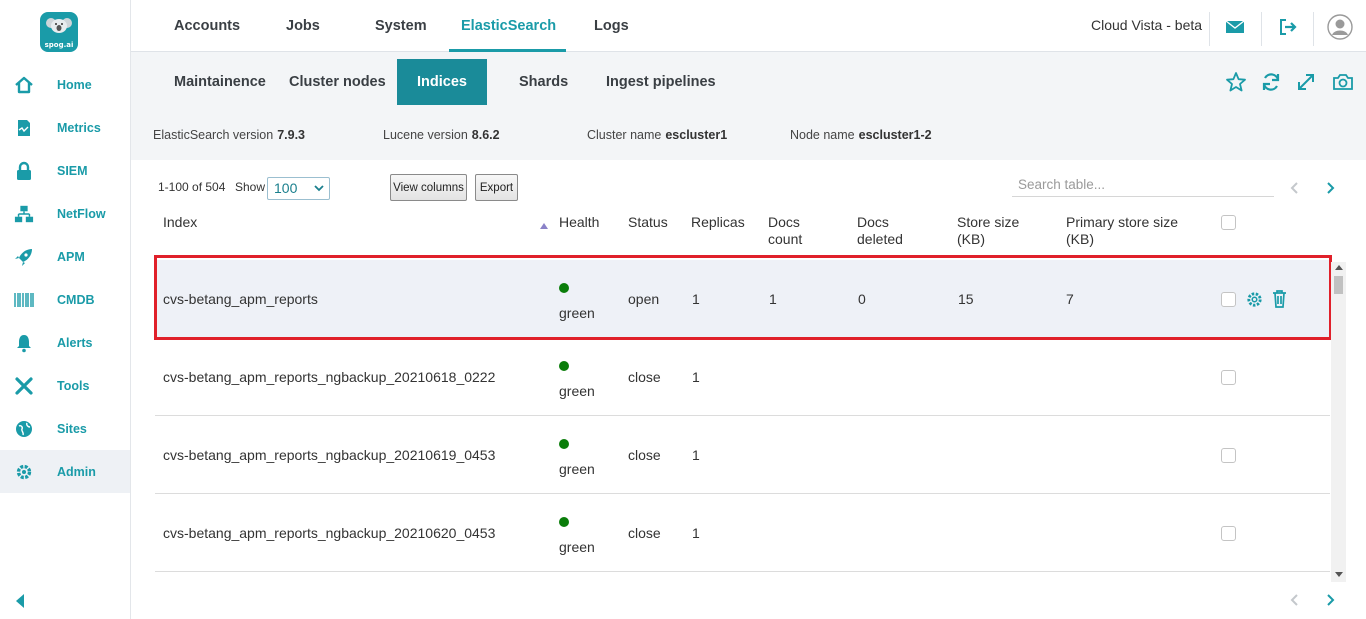 The height and width of the screenshot is (619, 1366). I want to click on tools-icon, so click(24, 386).